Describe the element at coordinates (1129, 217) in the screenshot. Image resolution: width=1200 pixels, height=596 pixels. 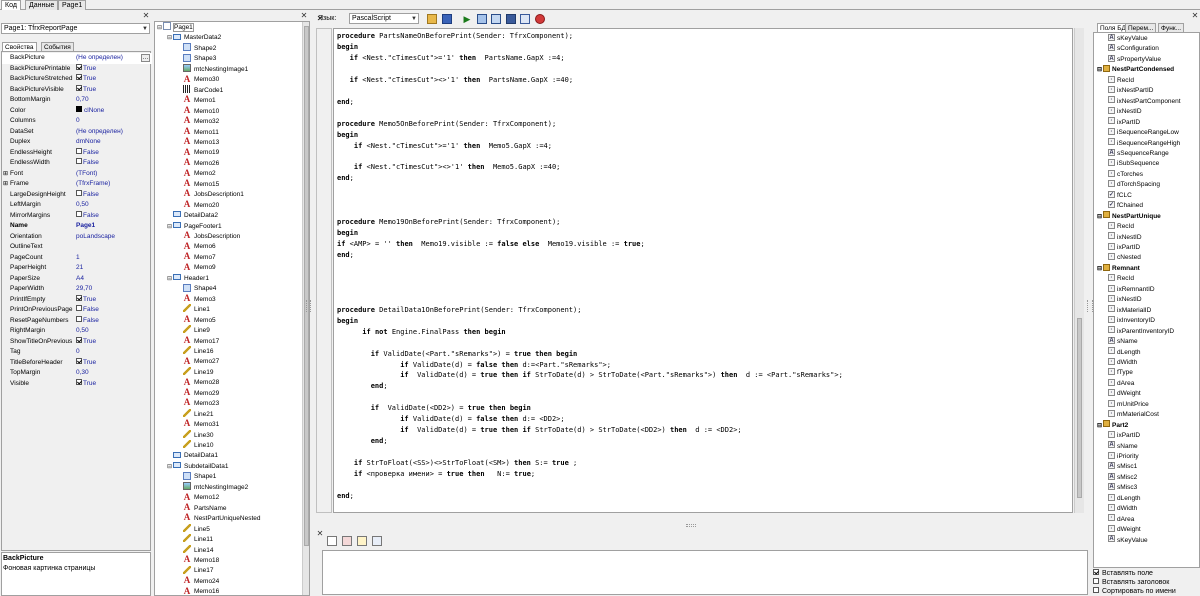
I see `dataset-node: ⊟ NestPartUnique` at that location.